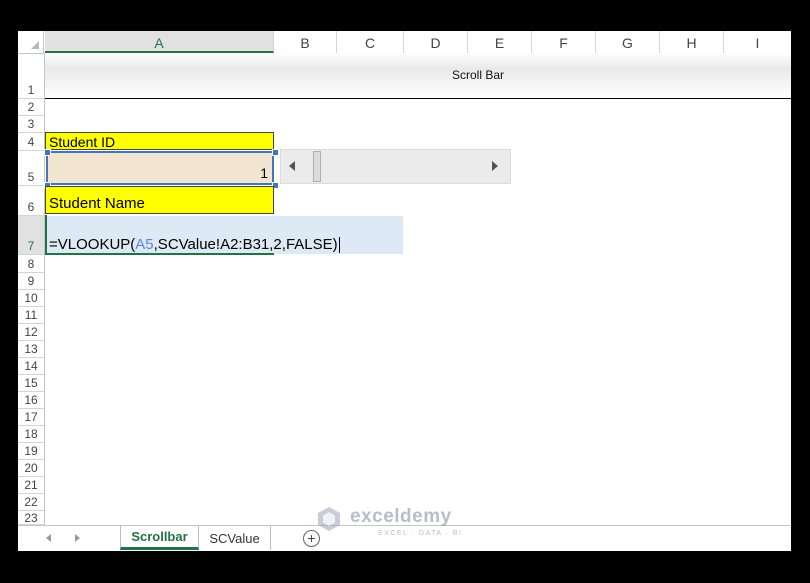 Image resolution: width=810 pixels, height=583 pixels. What do you see at coordinates (31, 400) in the screenshot?
I see `row-header-16: 16` at bounding box center [31, 400].